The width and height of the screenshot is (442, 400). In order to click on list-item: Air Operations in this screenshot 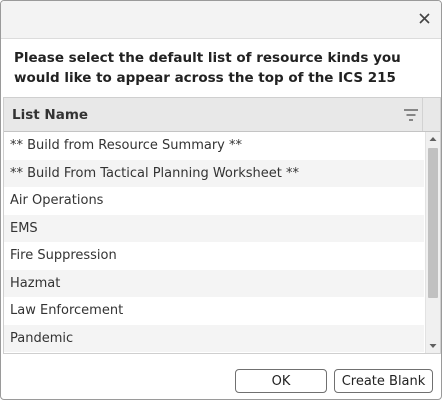, I will do `click(214, 201)`.